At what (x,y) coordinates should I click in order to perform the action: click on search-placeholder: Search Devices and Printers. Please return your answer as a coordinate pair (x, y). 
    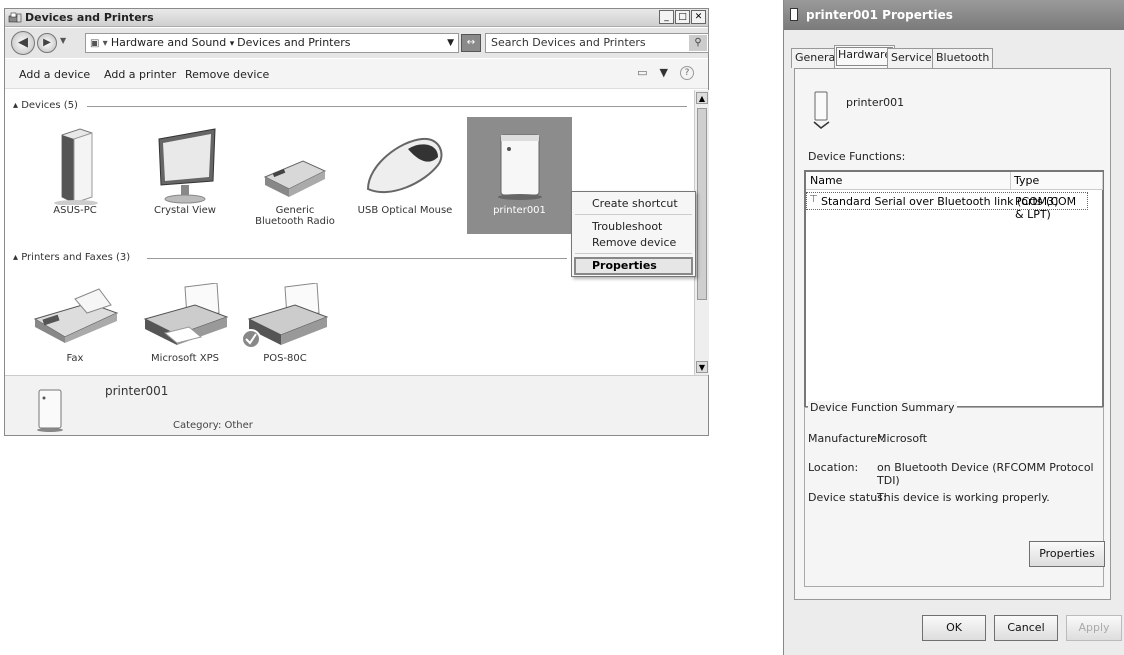
    Looking at the image, I should click on (568, 42).